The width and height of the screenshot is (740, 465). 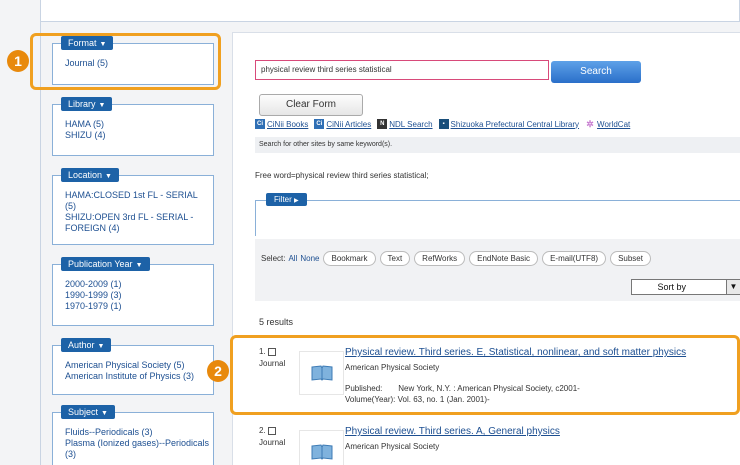 What do you see at coordinates (272, 442) in the screenshot?
I see `result-type: Journal` at bounding box center [272, 442].